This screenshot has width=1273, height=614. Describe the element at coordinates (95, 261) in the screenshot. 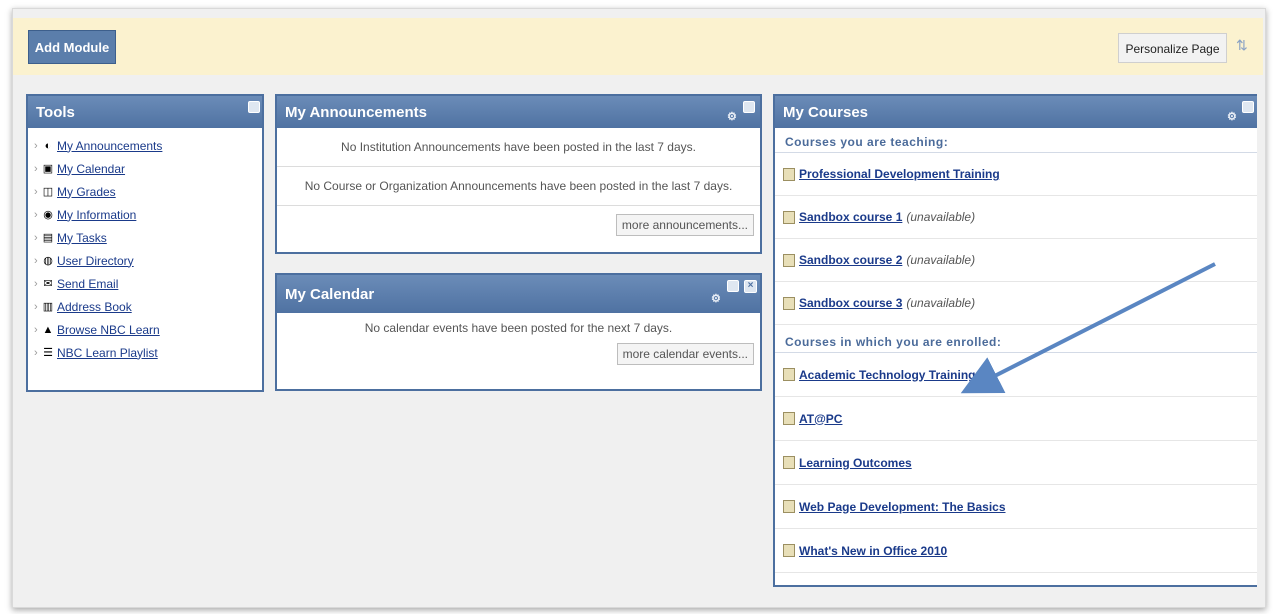

I see `tools-item-link: User Directory` at that location.